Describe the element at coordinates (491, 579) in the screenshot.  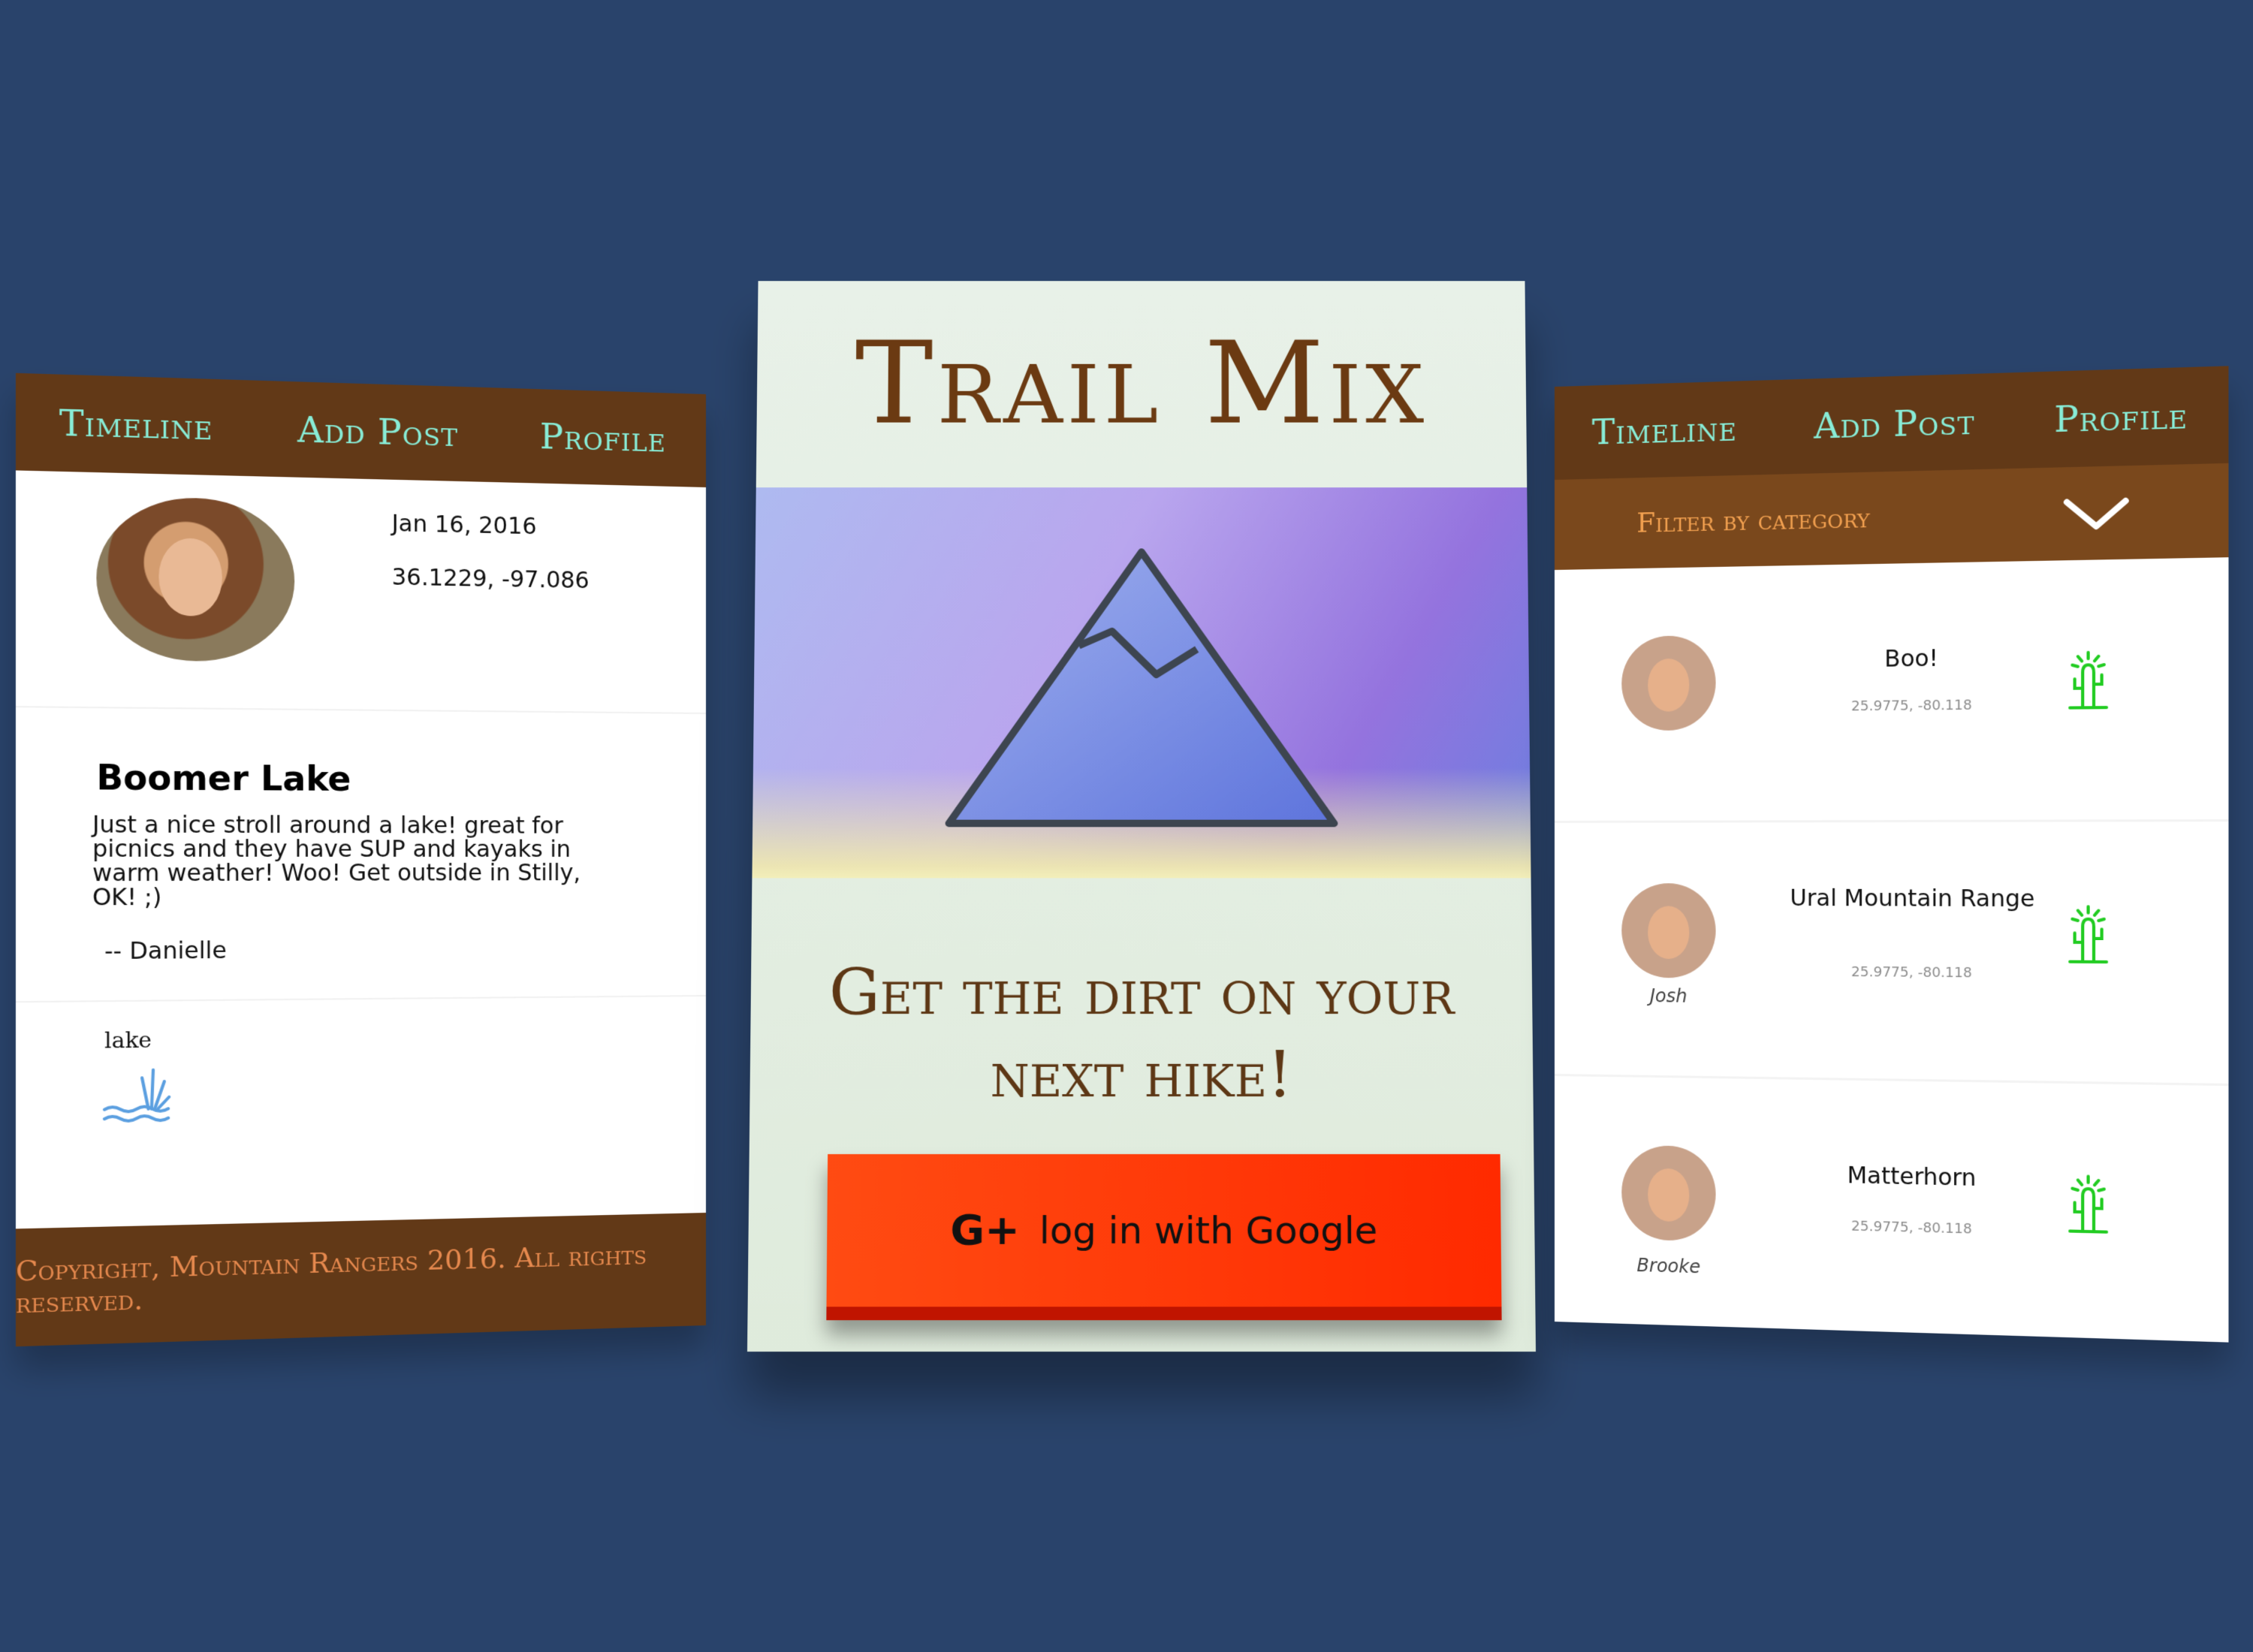
I see `post-coords: 36.1229, -97.086` at that location.